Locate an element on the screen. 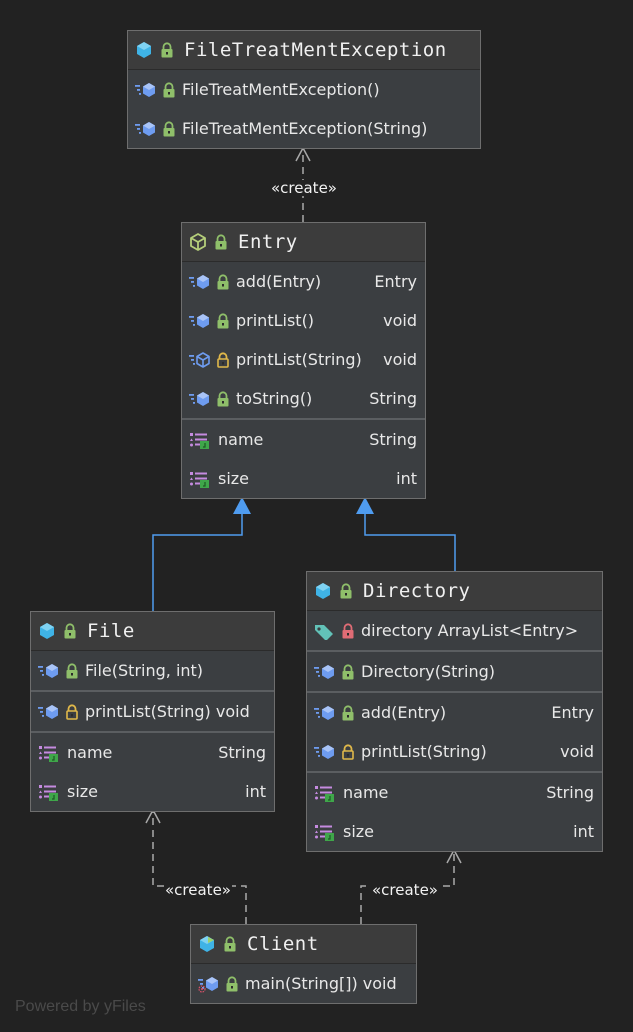 This screenshot has width=633, height=1032. method-row: toString() String is located at coordinates (303, 398).